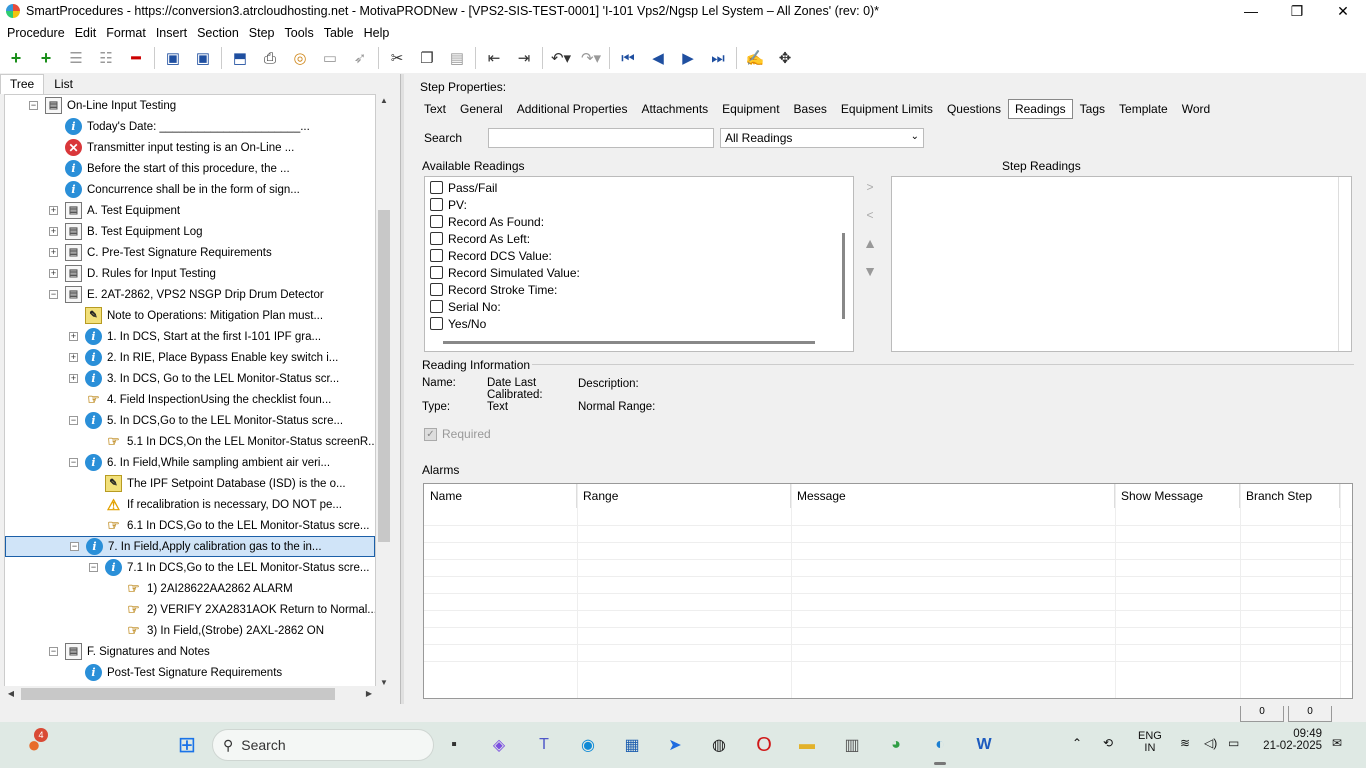 The width and height of the screenshot is (1366, 768). Describe the element at coordinates (764, 745) in the screenshot. I see `opera-icon: O` at that location.